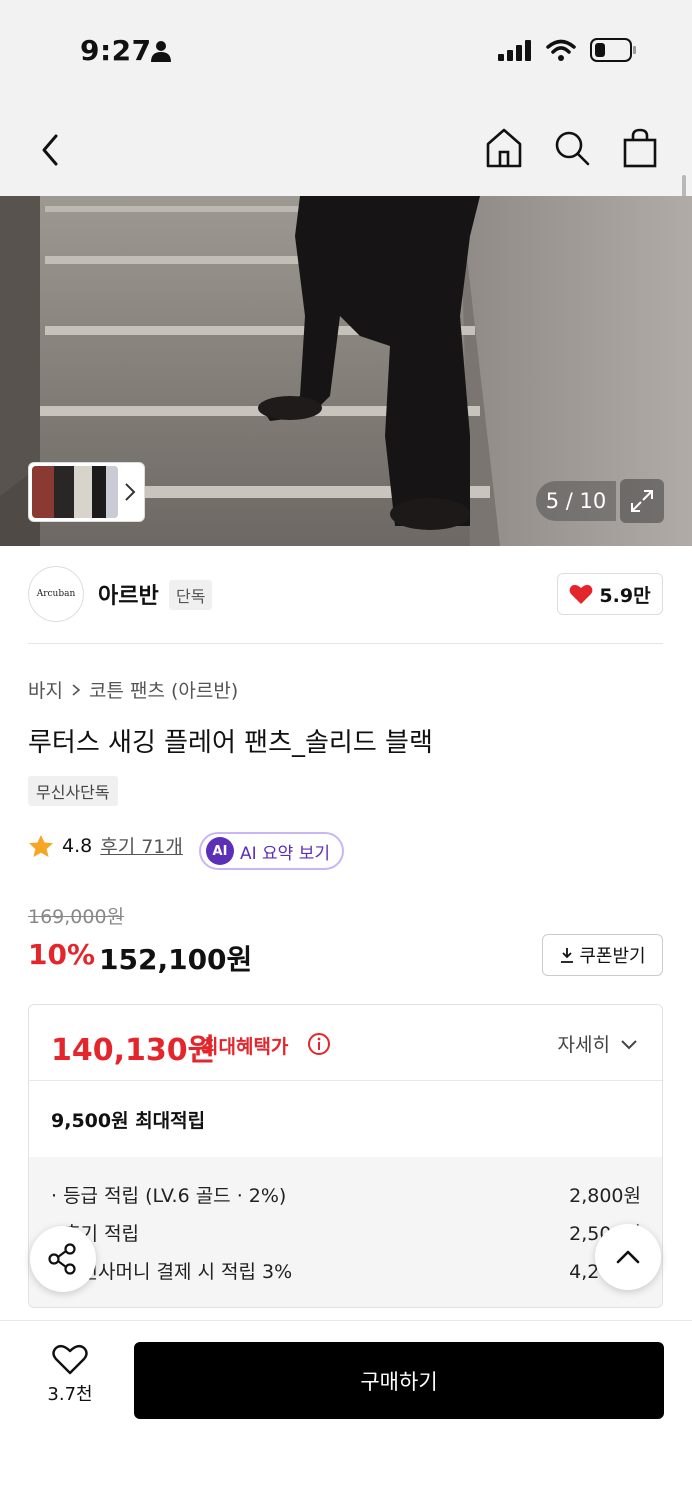  I want to click on exclusive-tag: 무신사단독, so click(73, 791).